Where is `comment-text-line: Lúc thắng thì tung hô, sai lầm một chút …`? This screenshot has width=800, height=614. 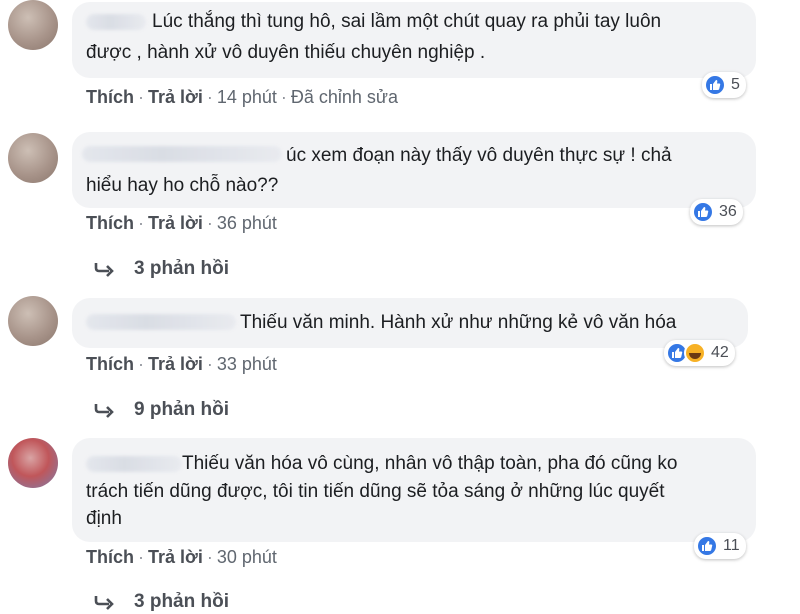 comment-text-line: Lúc thắng thì tung hô, sai lầm một chút … is located at coordinates (407, 21).